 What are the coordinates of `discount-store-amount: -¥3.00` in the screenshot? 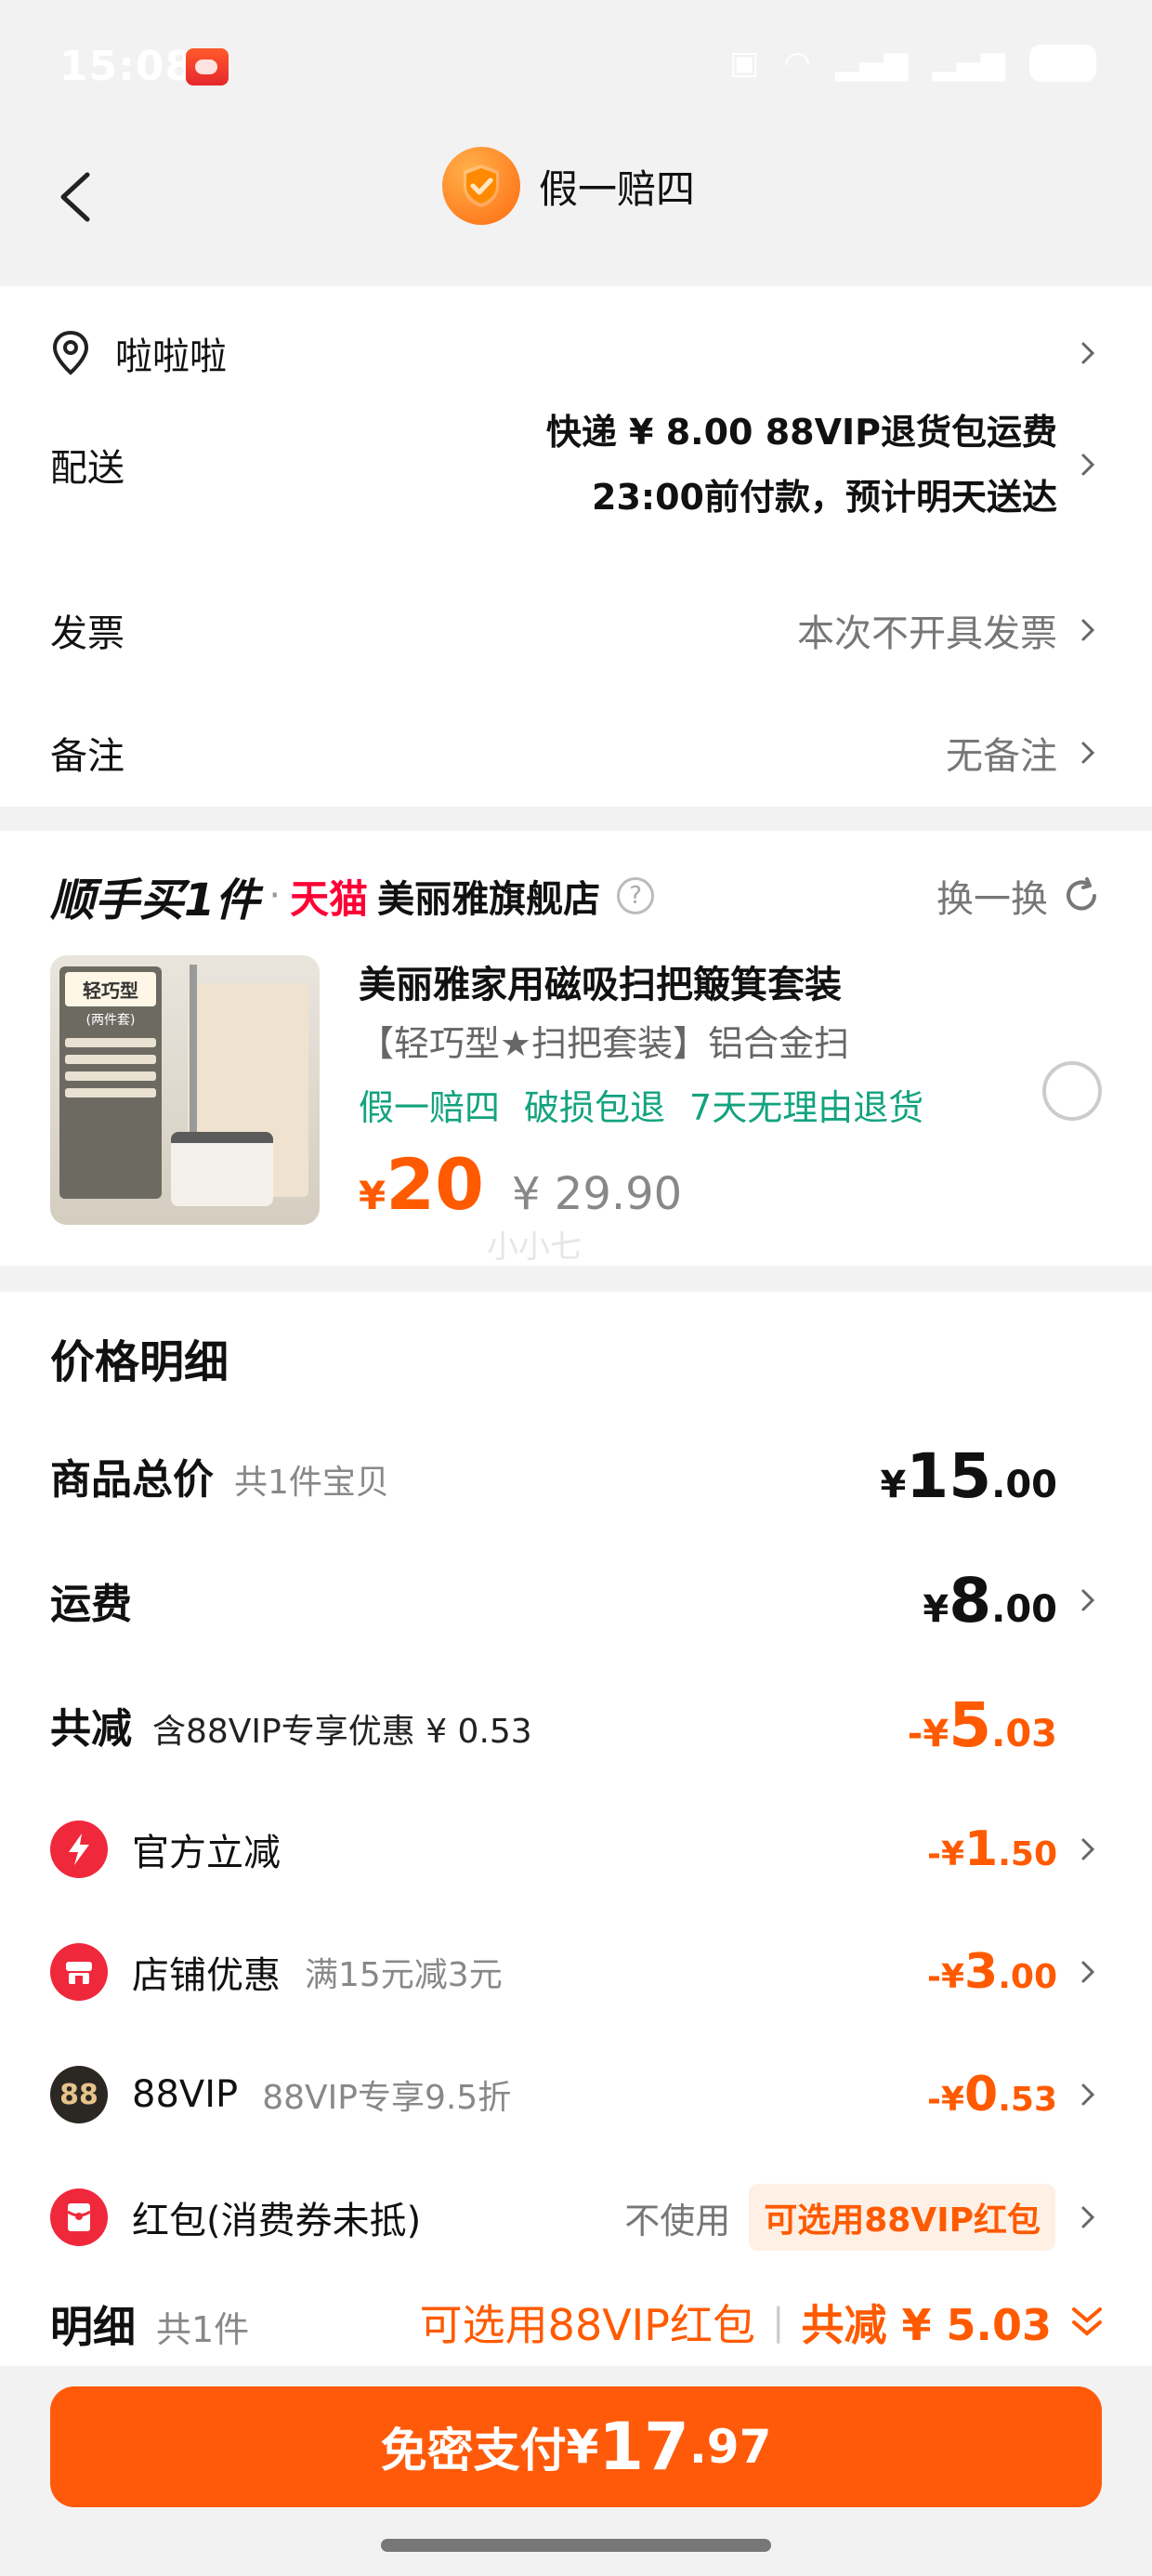 It's located at (992, 1972).